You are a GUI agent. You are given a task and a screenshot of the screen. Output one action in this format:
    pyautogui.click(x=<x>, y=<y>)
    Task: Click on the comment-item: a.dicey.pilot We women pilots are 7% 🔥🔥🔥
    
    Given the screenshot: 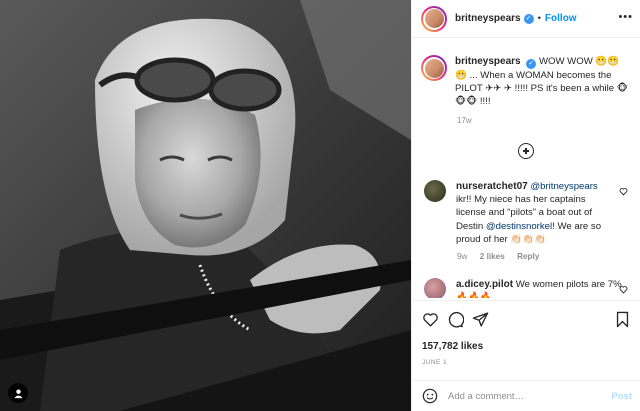 What is the action you would take?
    pyautogui.click(x=530, y=288)
    